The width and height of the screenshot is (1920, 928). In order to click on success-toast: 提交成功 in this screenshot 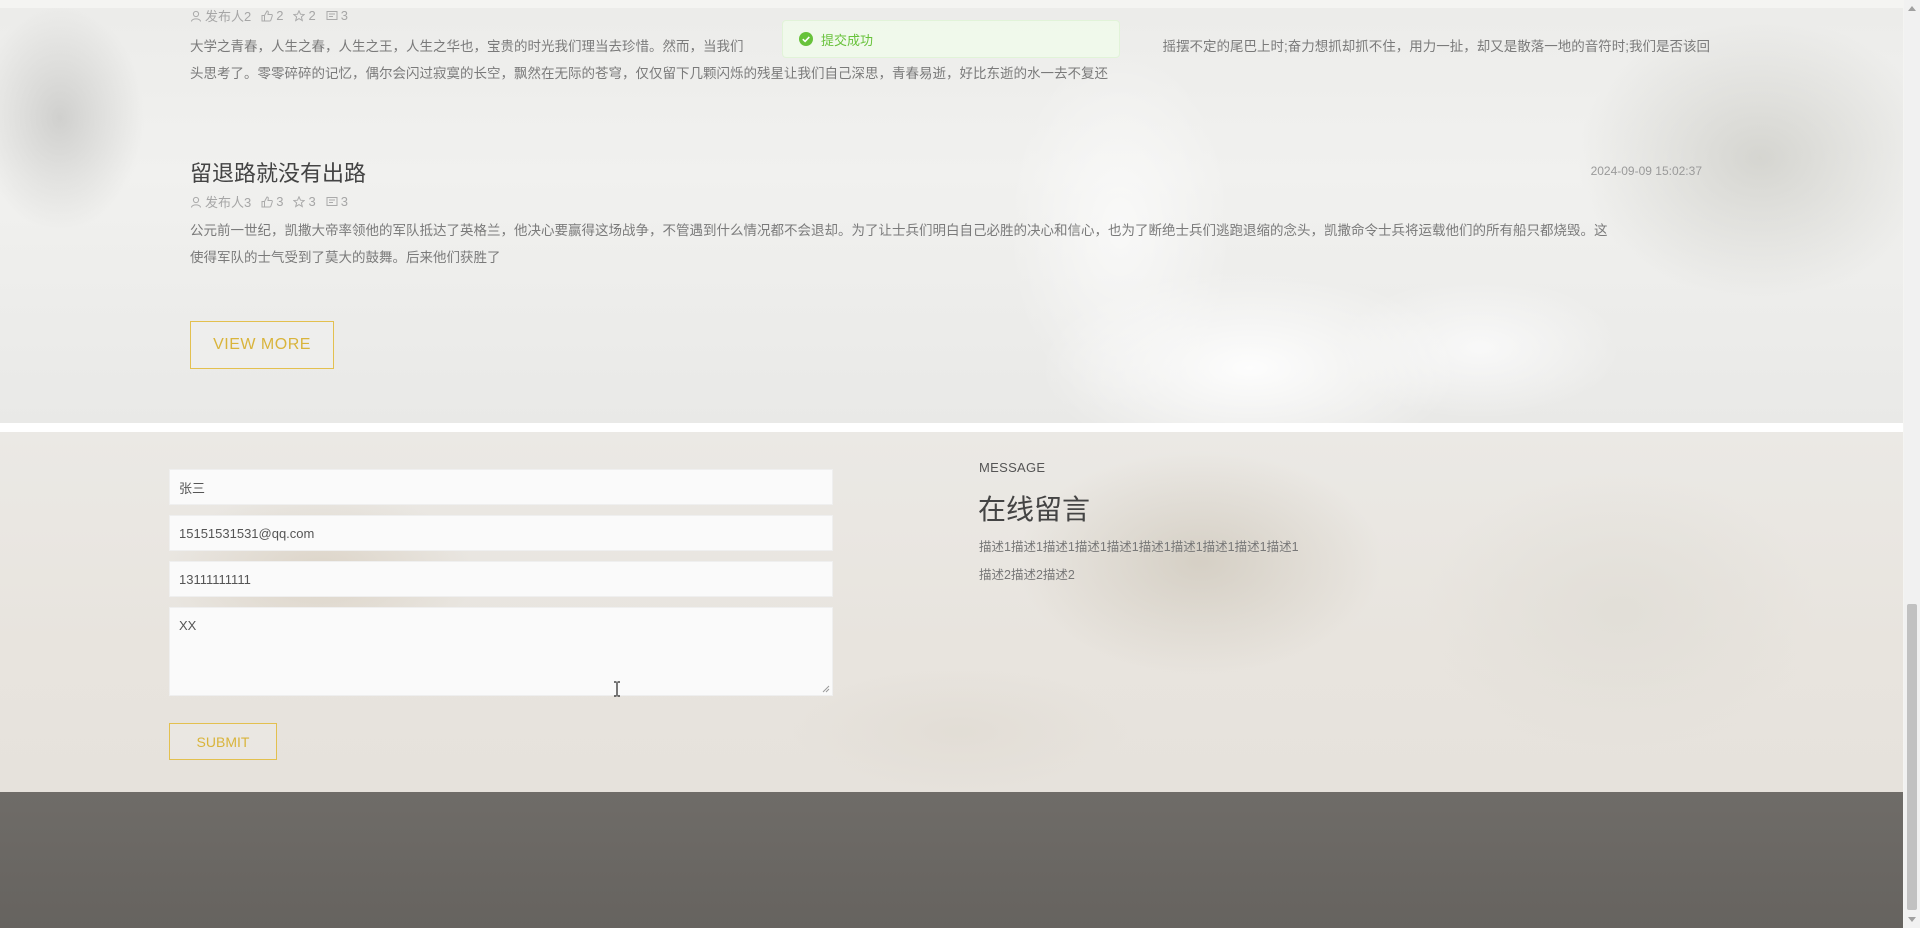, I will do `click(951, 39)`.